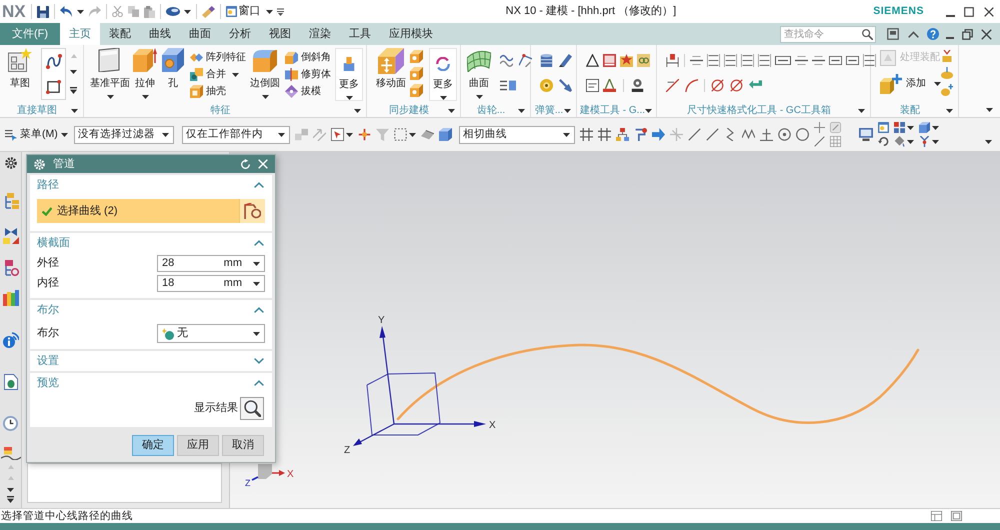 This screenshot has width=1000, height=530. I want to click on ribbon-button: 孔, so click(173, 68).